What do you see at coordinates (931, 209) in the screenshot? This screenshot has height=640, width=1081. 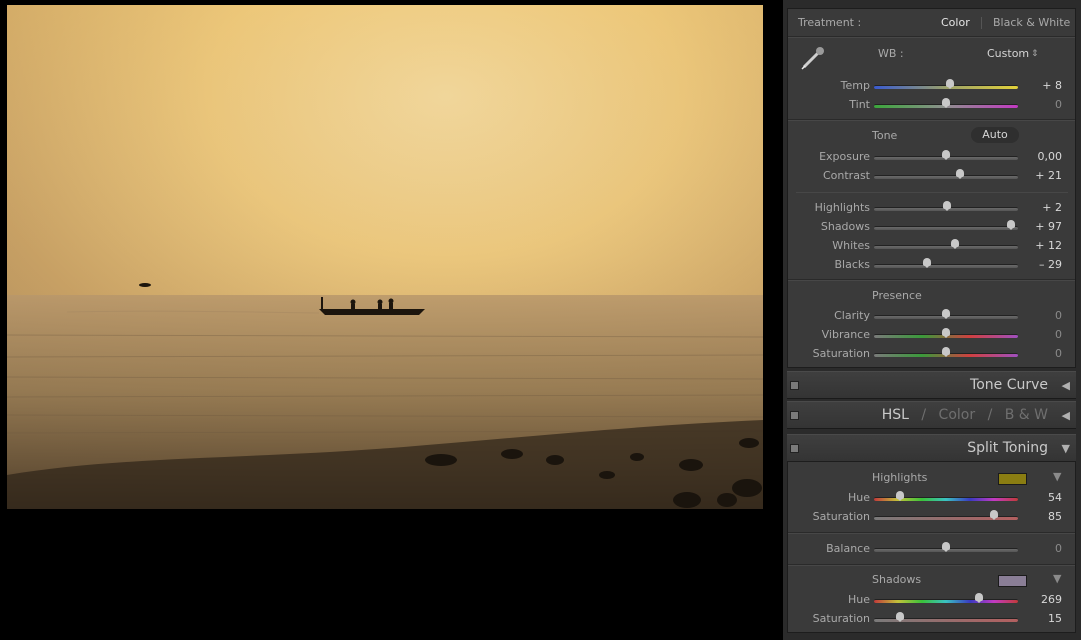 I see `highlights-slider-row: Highlights + 2` at bounding box center [931, 209].